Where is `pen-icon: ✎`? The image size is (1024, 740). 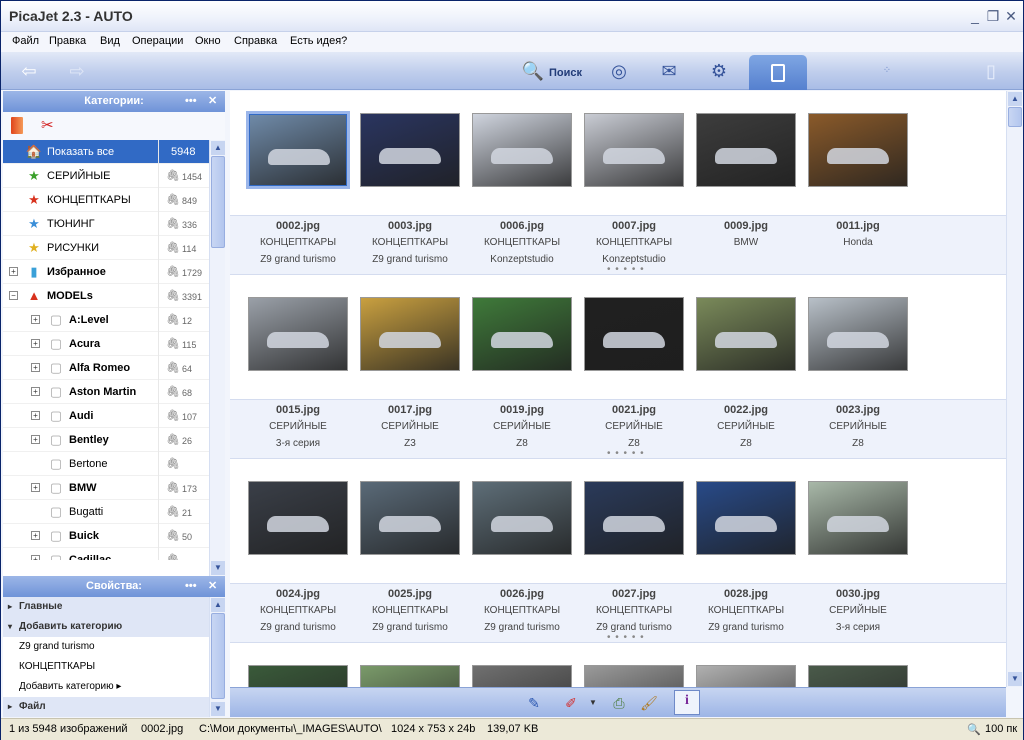 pen-icon: ✎ is located at coordinates (534, 703).